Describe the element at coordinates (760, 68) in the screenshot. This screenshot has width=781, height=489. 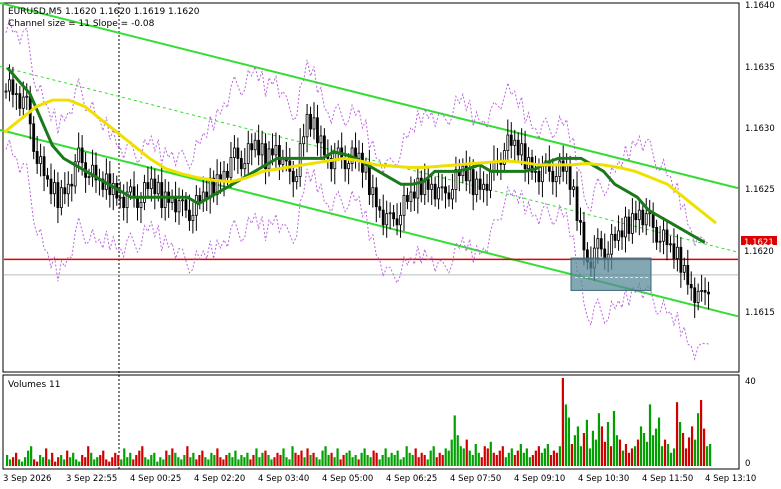
I see `price-tick: 1.1635` at that location.